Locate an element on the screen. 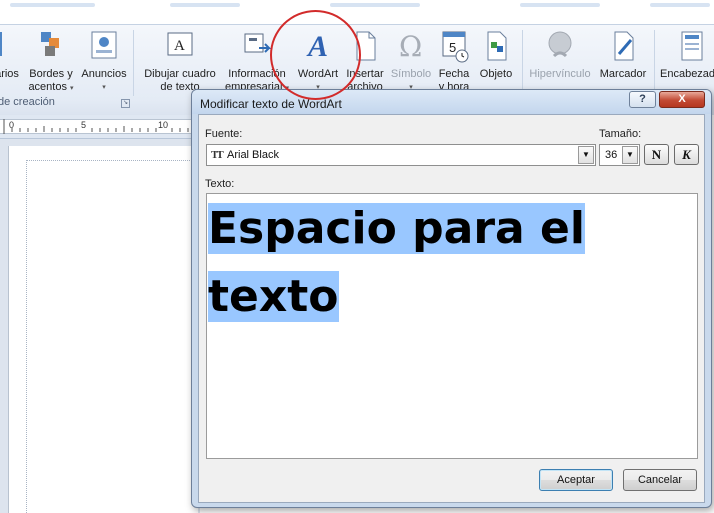  selected-text-line-2: texto is located at coordinates (273, 296).